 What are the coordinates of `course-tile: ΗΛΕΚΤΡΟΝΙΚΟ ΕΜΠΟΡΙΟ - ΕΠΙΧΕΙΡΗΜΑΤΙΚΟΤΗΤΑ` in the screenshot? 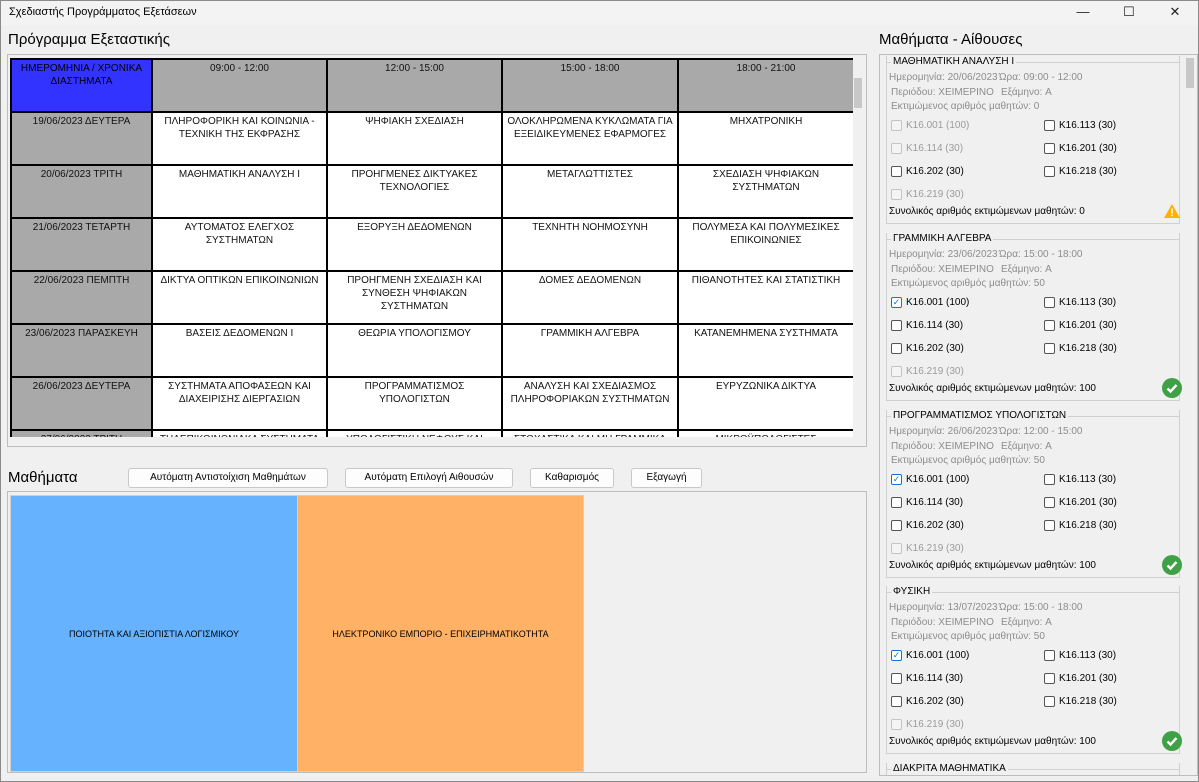 It's located at (440, 633).